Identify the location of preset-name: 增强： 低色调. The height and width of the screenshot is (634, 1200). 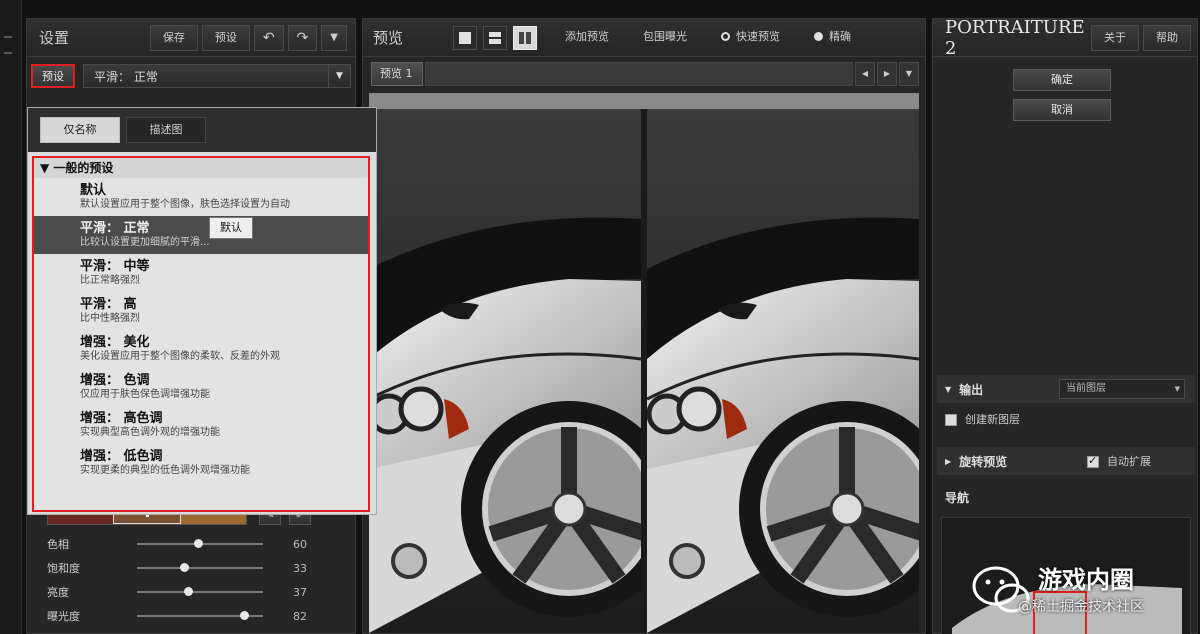
(121, 456).